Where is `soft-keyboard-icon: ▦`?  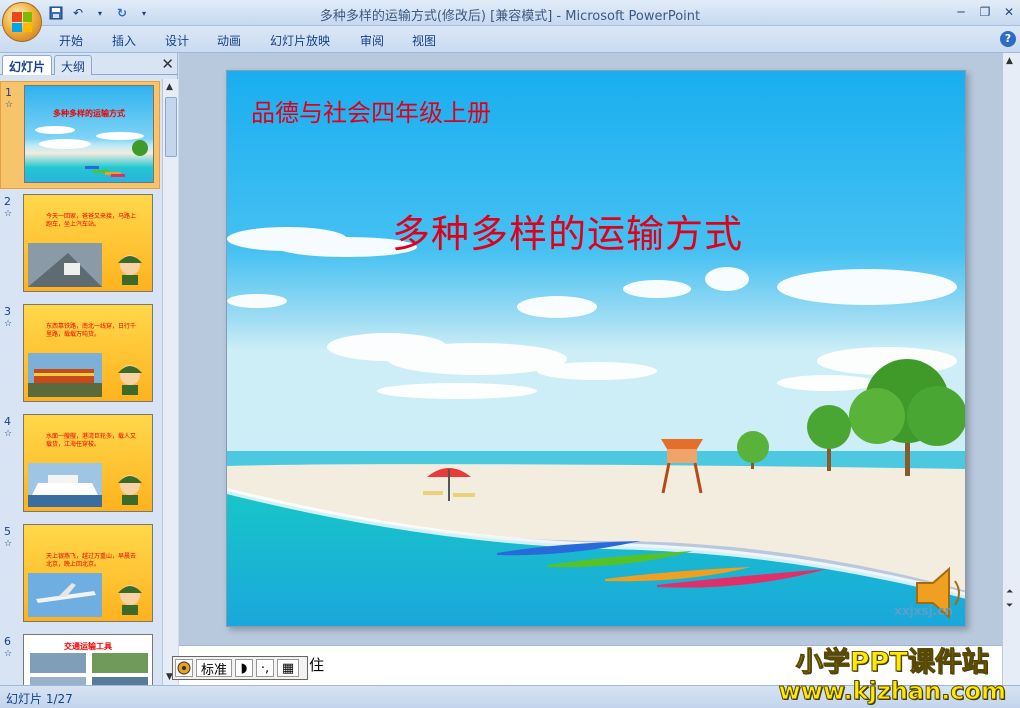
soft-keyboard-icon: ▦ is located at coordinates (288, 668).